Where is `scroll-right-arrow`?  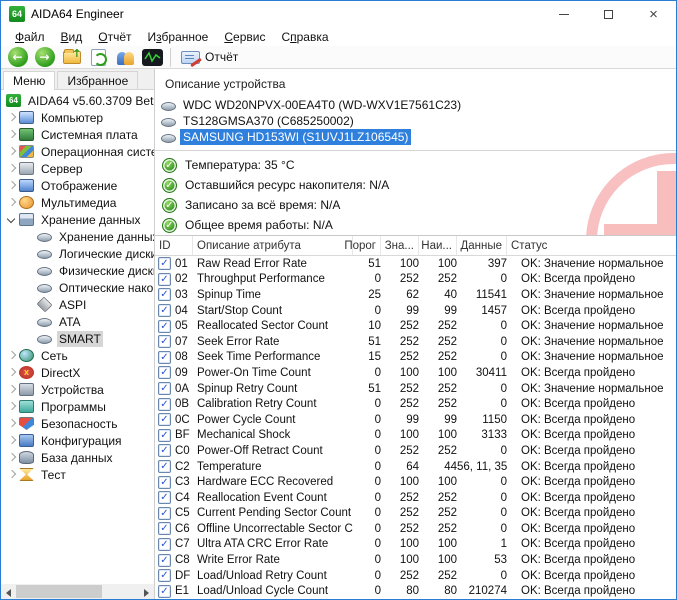 scroll-right-arrow is located at coordinates (146, 591).